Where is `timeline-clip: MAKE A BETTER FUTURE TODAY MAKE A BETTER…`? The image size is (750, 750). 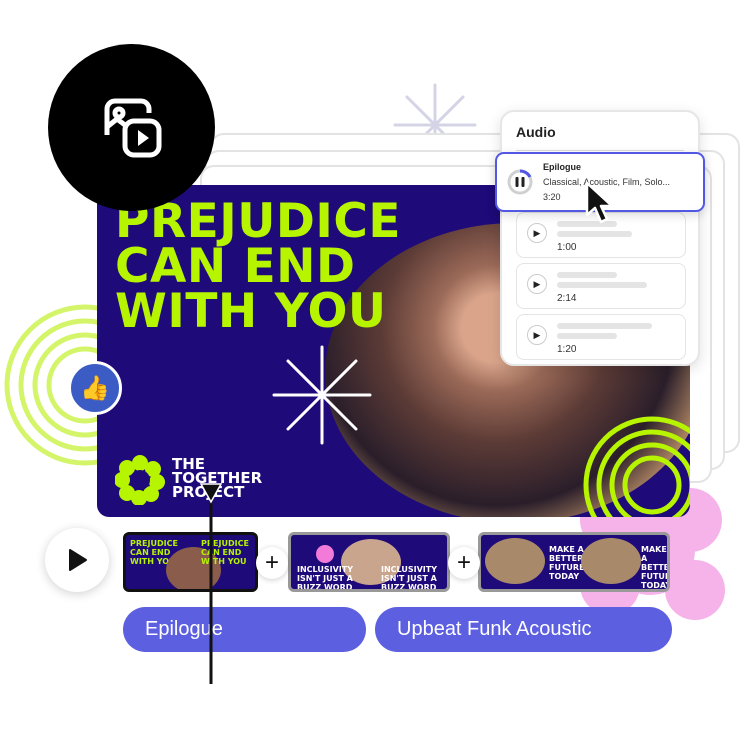 timeline-clip: MAKE A BETTER FUTURE TODAY MAKE A BETTER… is located at coordinates (574, 562).